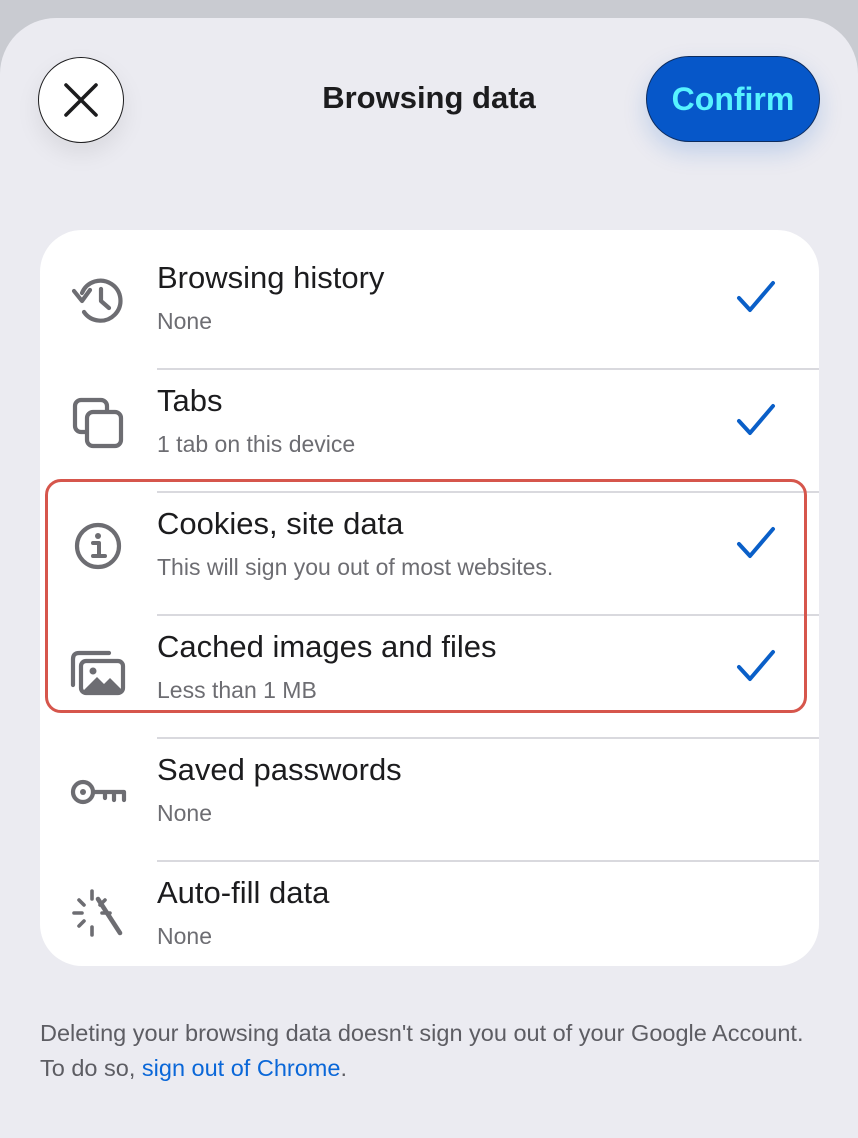  Describe the element at coordinates (256, 444) in the screenshot. I see `item-sublabel: 1 tab on this device` at that location.